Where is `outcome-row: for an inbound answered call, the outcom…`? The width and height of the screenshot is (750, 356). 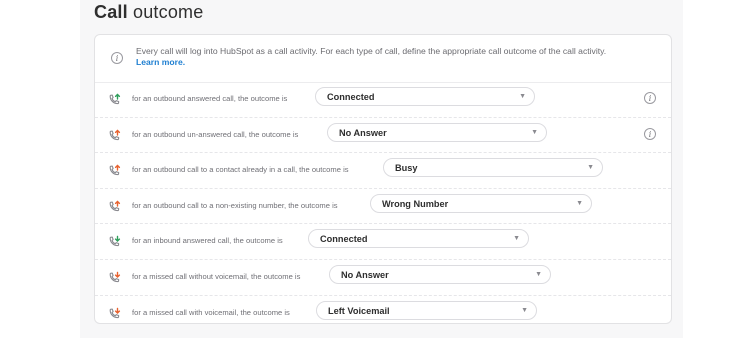 outcome-row: for an inbound answered call, the outcom… is located at coordinates (383, 242).